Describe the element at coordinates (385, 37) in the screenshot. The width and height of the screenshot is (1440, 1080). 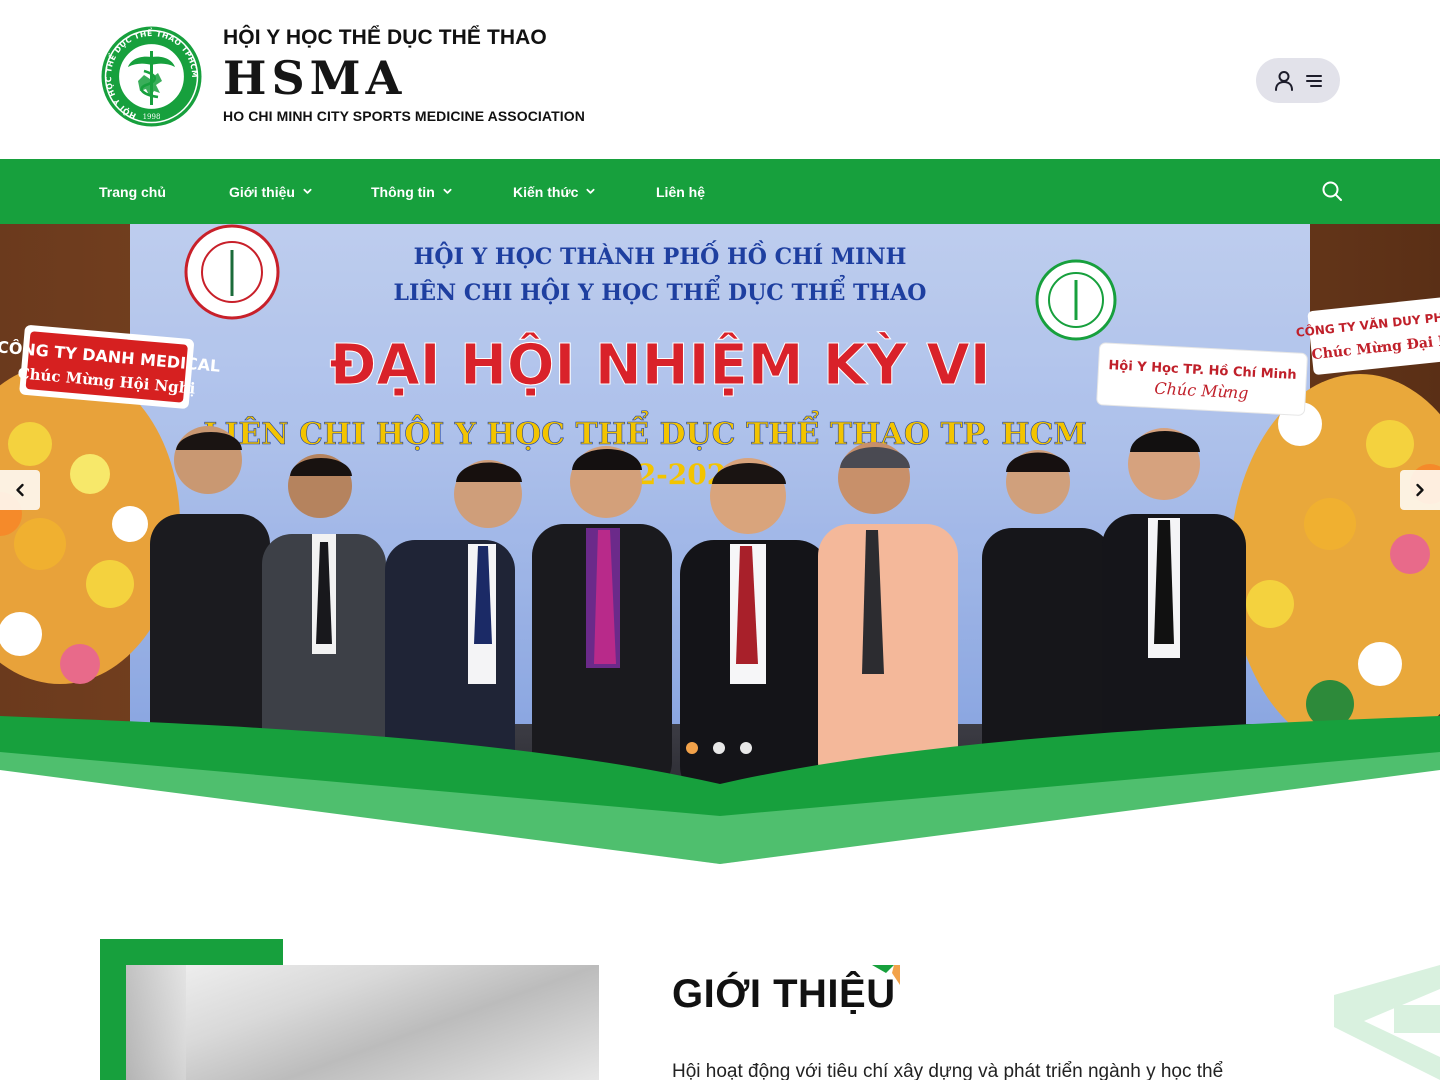
I see `org-name-vn: HỘI Y HỌC THỂ DỤC THỂ THAO` at that location.